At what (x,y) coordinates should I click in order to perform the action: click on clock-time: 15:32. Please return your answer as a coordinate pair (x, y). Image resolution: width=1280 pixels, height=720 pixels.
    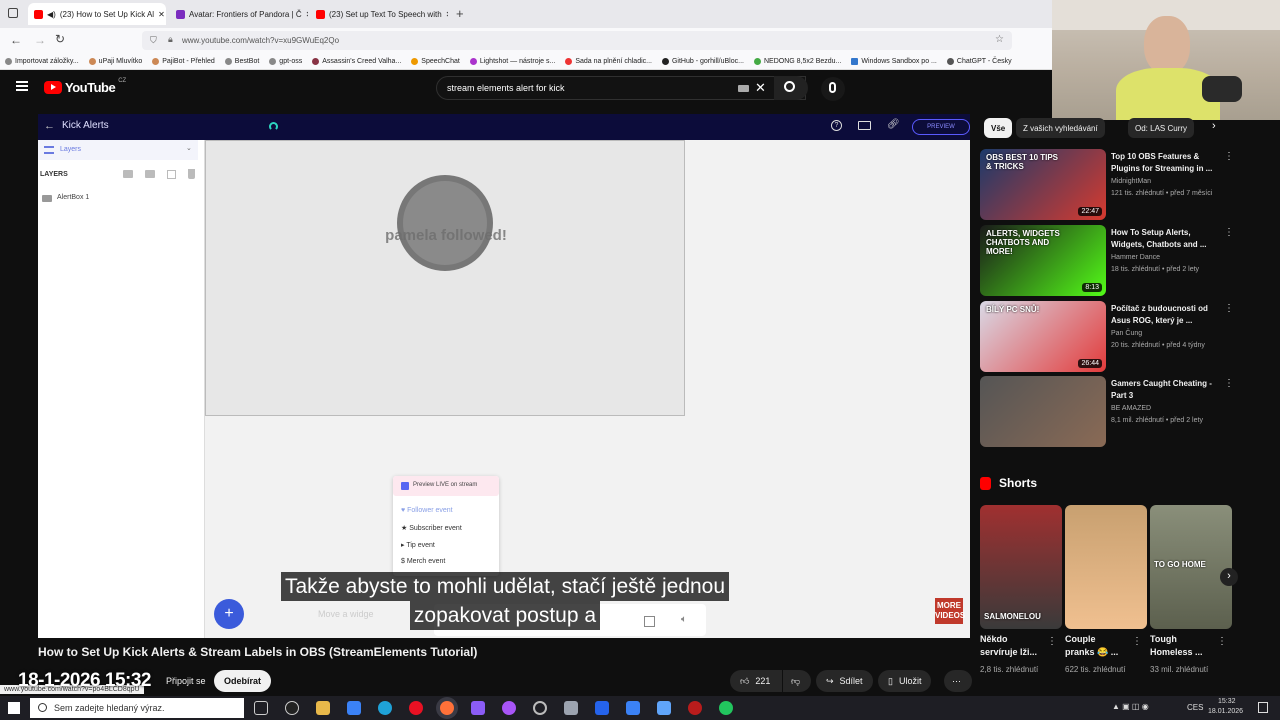
    Looking at the image, I should click on (1227, 701).